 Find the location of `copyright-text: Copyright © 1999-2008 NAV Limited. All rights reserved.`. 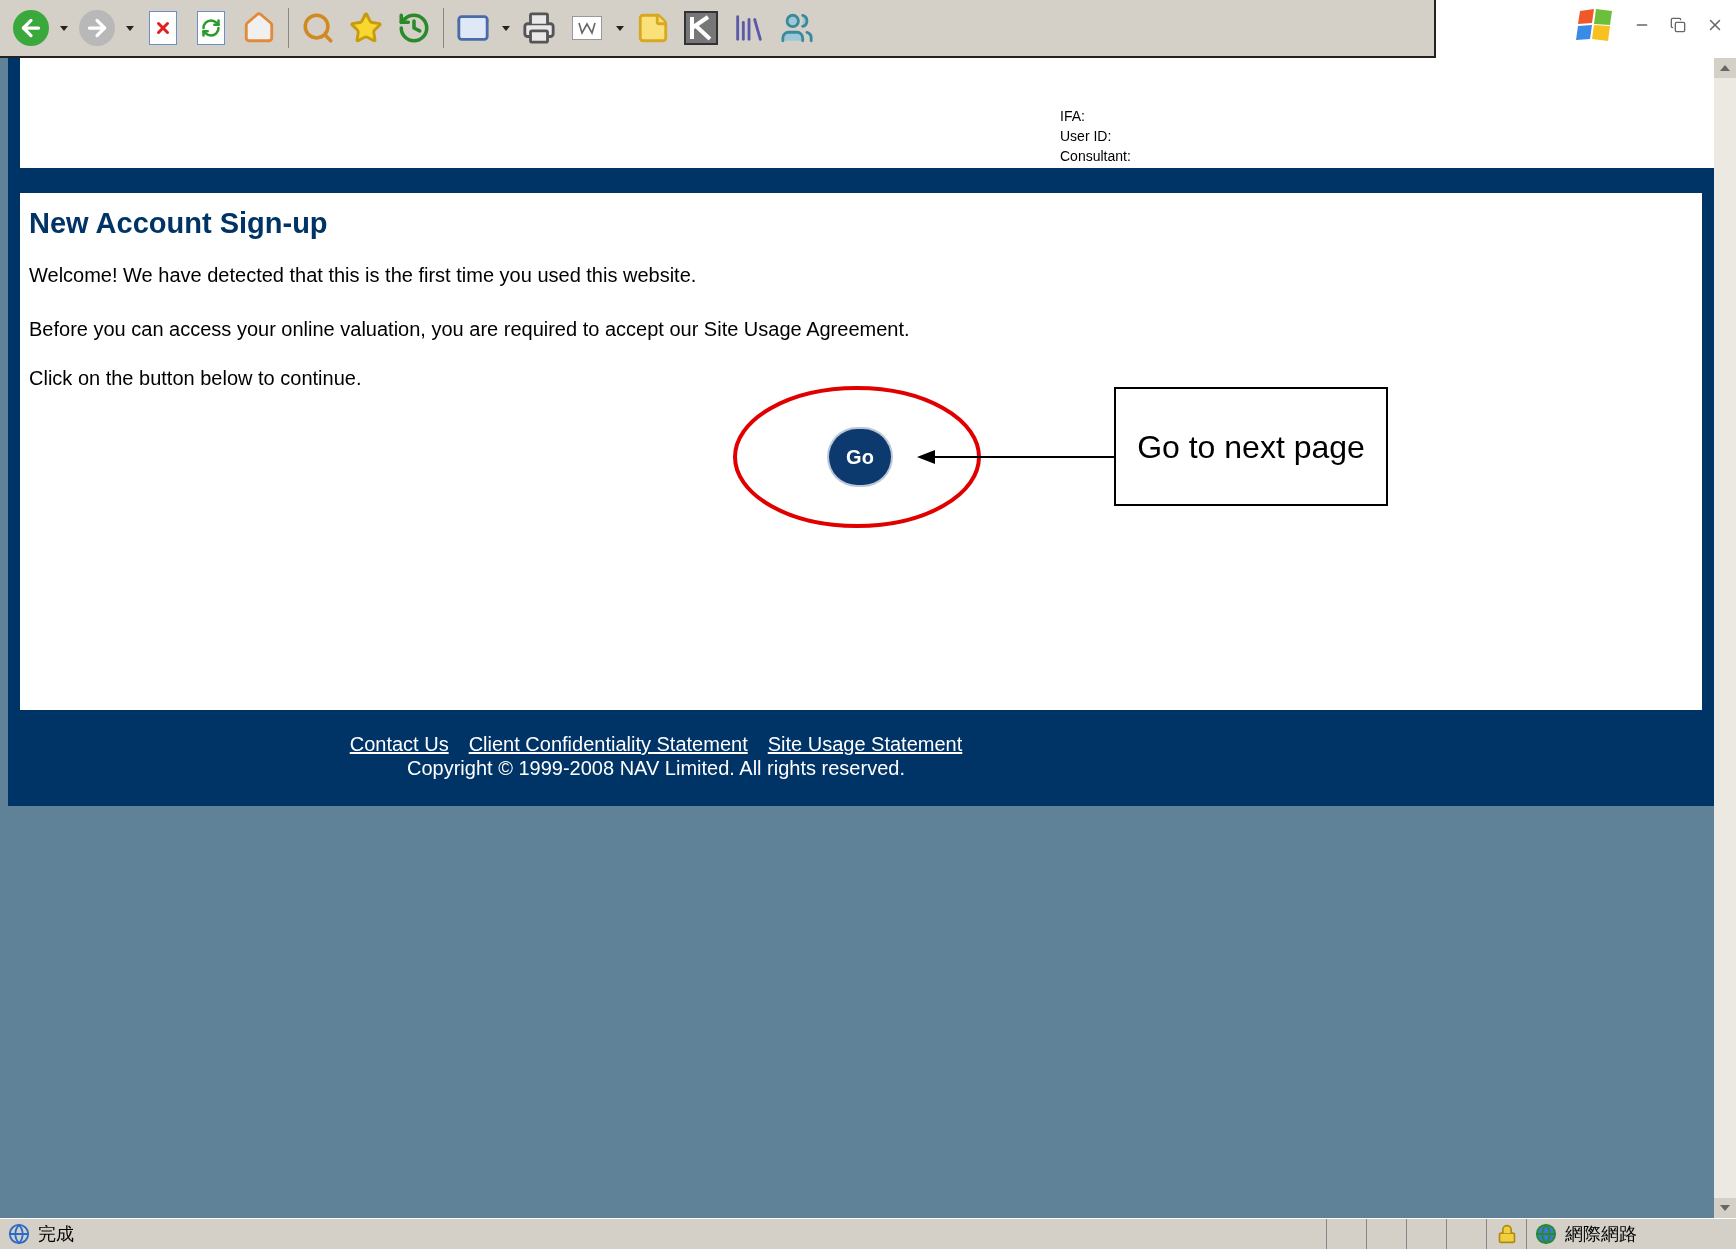

copyright-text: Copyright © 1999-2008 NAV Limited. All rights reserved. is located at coordinates (656, 768).